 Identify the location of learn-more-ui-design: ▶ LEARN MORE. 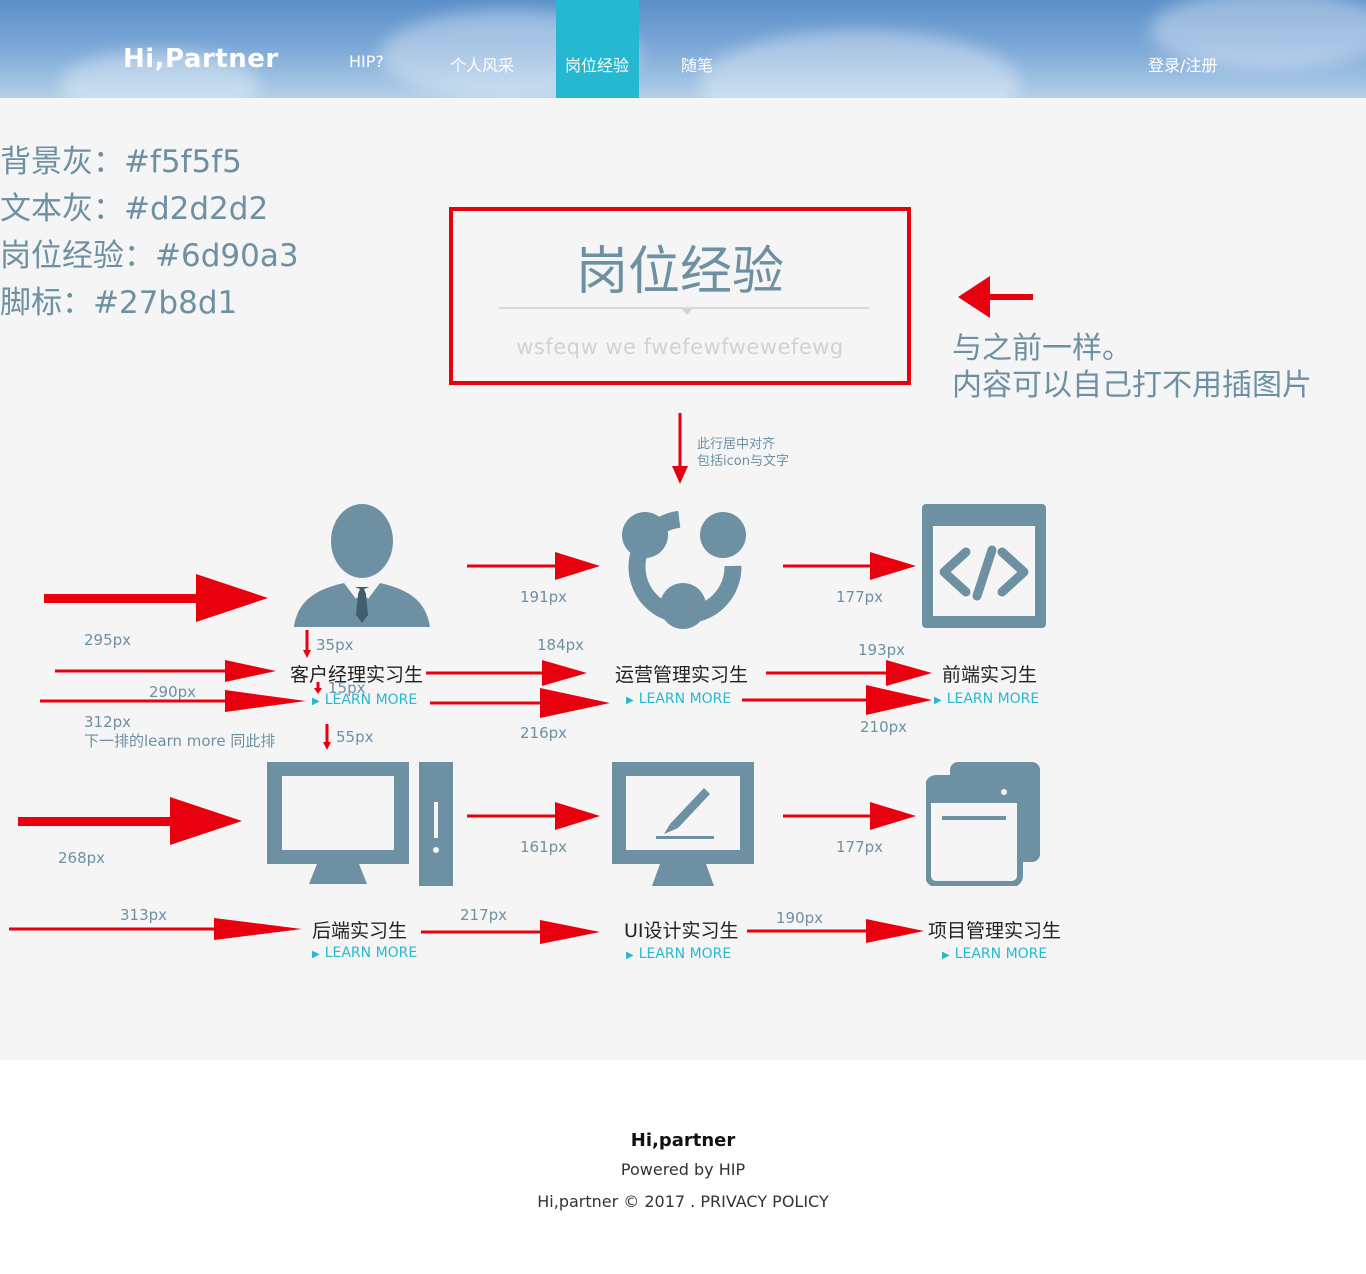
(678, 954).